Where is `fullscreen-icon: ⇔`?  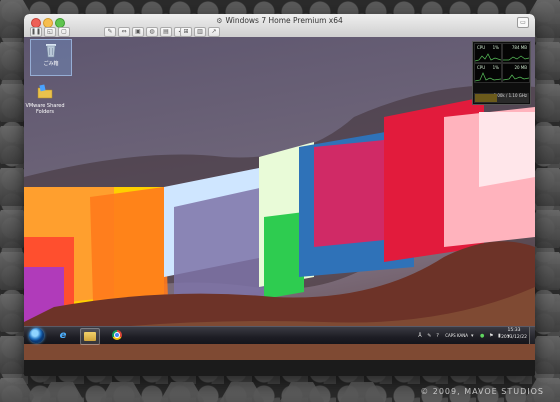
fullscreen-icon: ⇔ is located at coordinates (124, 32).